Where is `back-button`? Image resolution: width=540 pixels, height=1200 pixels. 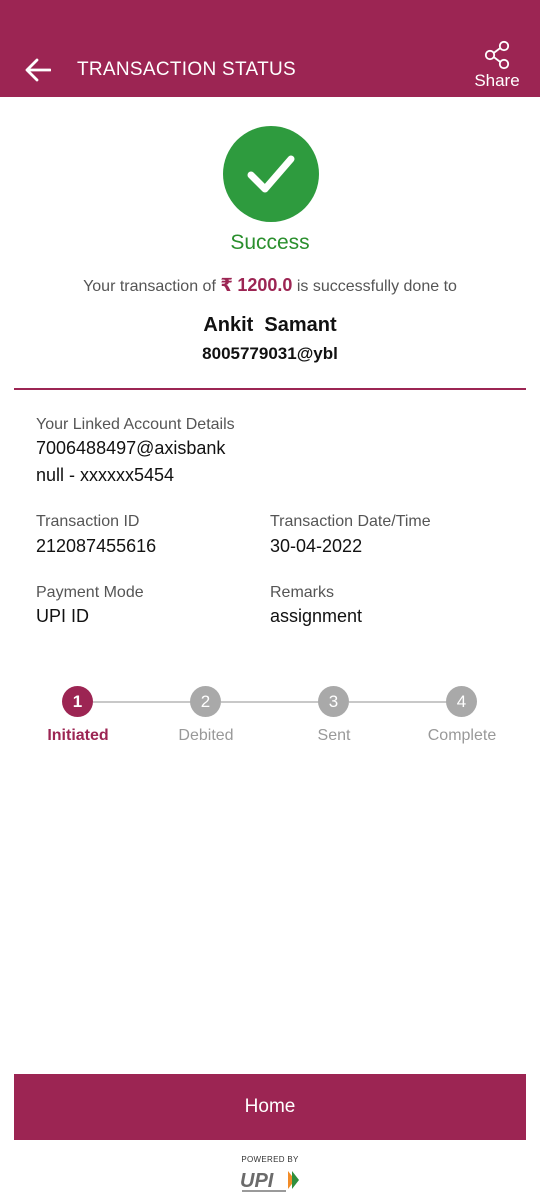 back-button is located at coordinates (38, 70).